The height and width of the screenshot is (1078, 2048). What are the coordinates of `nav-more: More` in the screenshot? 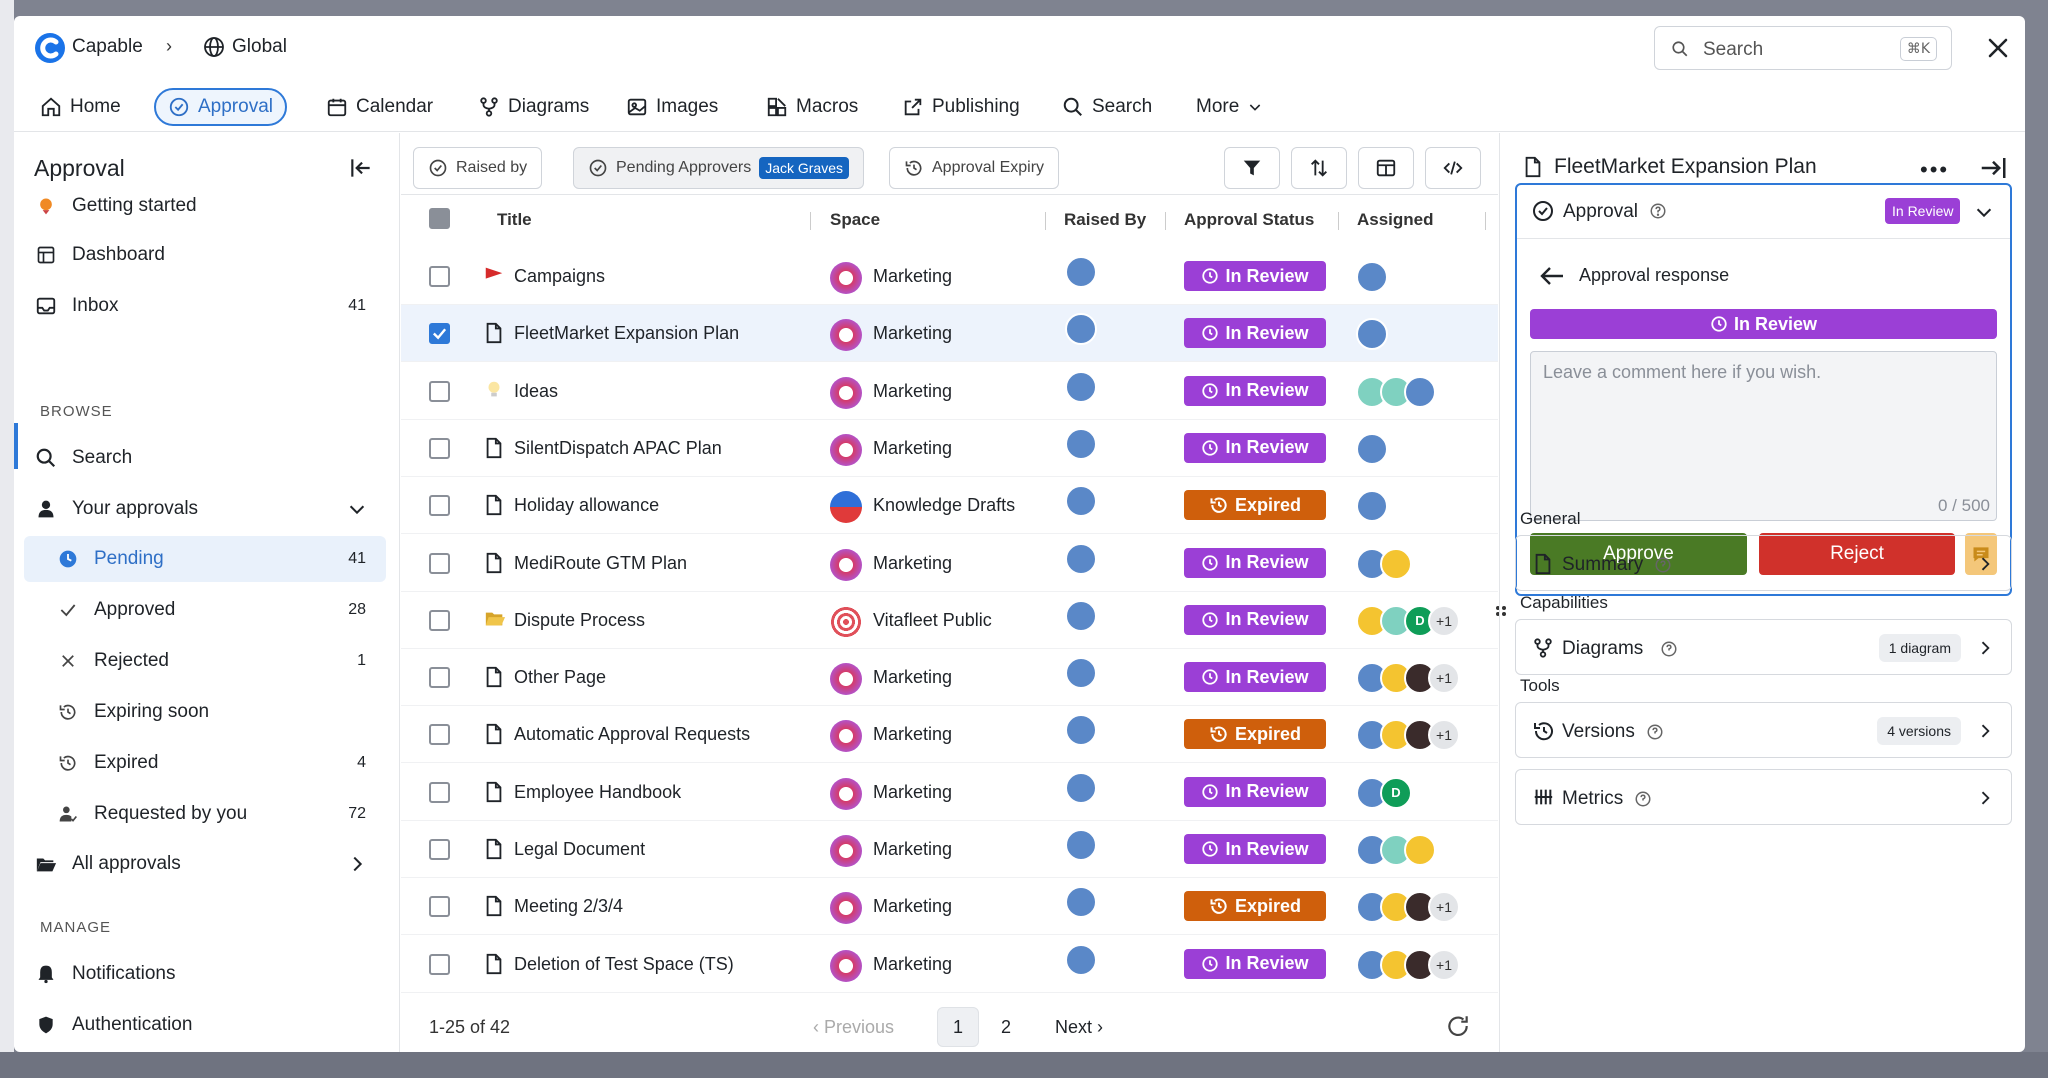 It's located at (1229, 107).